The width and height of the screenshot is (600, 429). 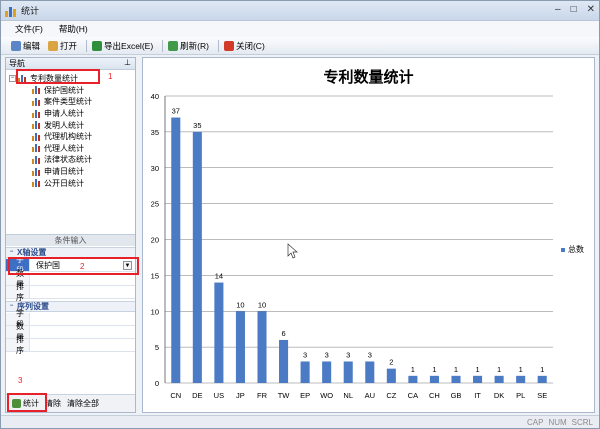 What do you see at coordinates (110, 76) in the screenshot?
I see `annotation-1: 1` at bounding box center [110, 76].